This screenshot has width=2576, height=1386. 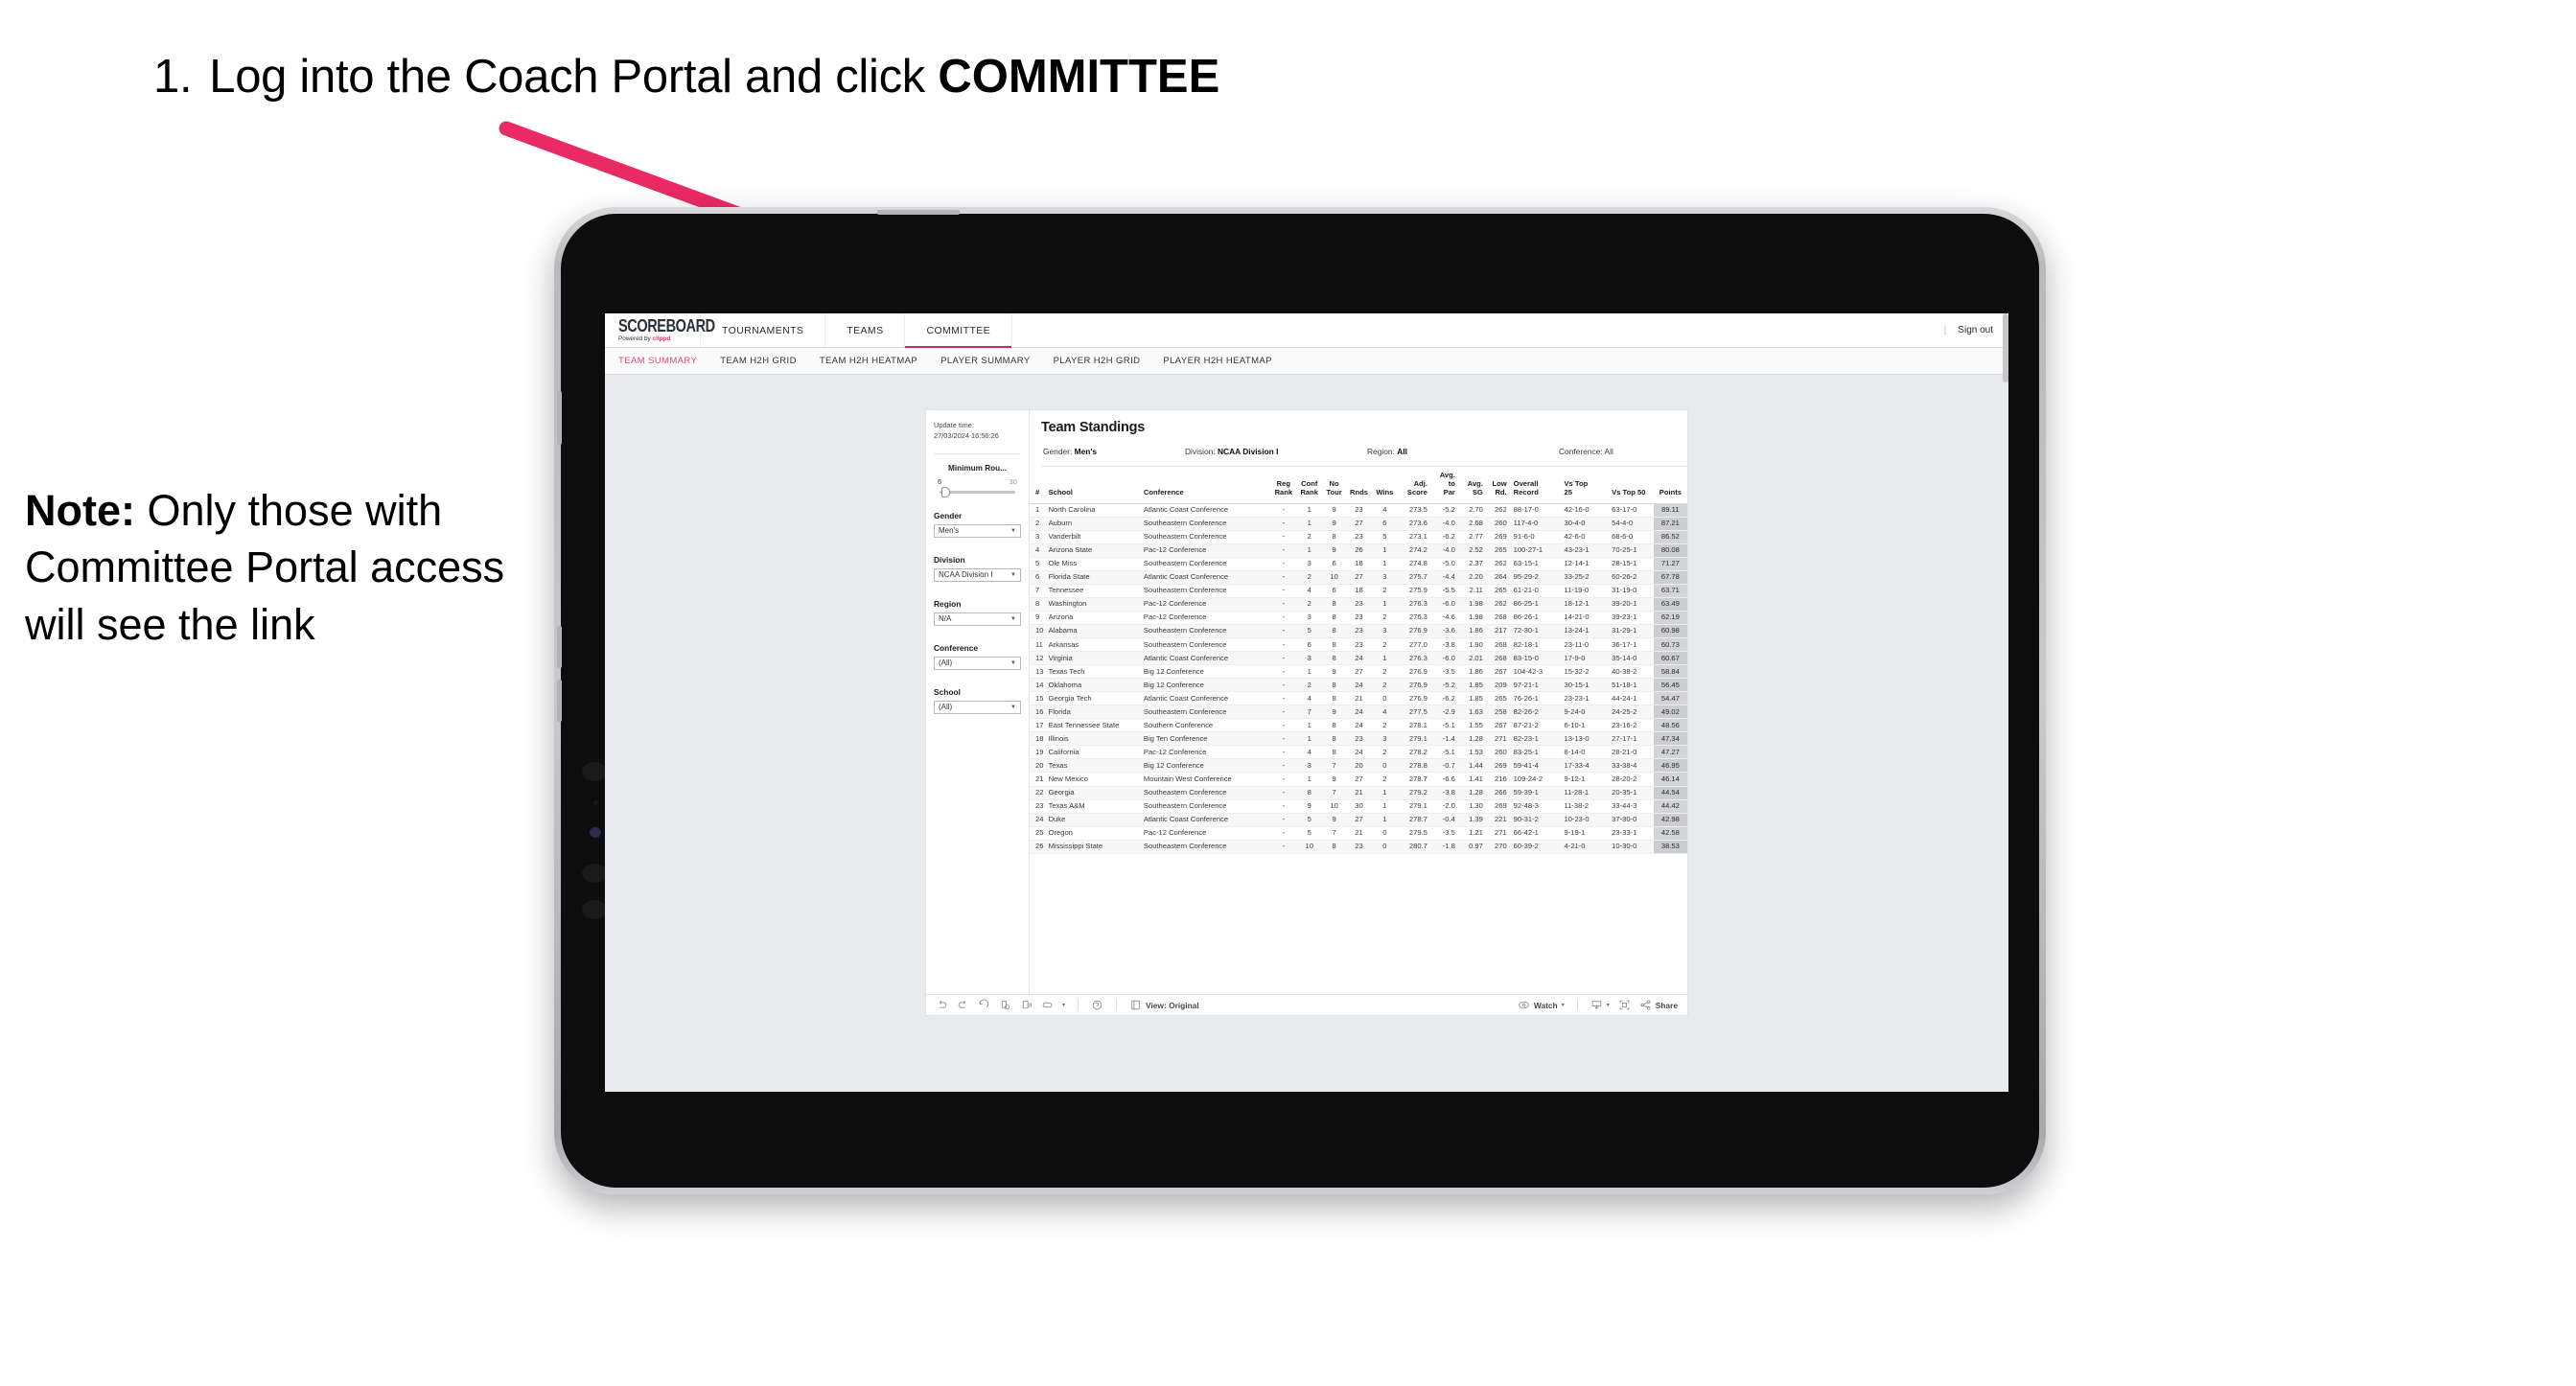 I want to click on table-cell: 24, so click(x=1359, y=753).